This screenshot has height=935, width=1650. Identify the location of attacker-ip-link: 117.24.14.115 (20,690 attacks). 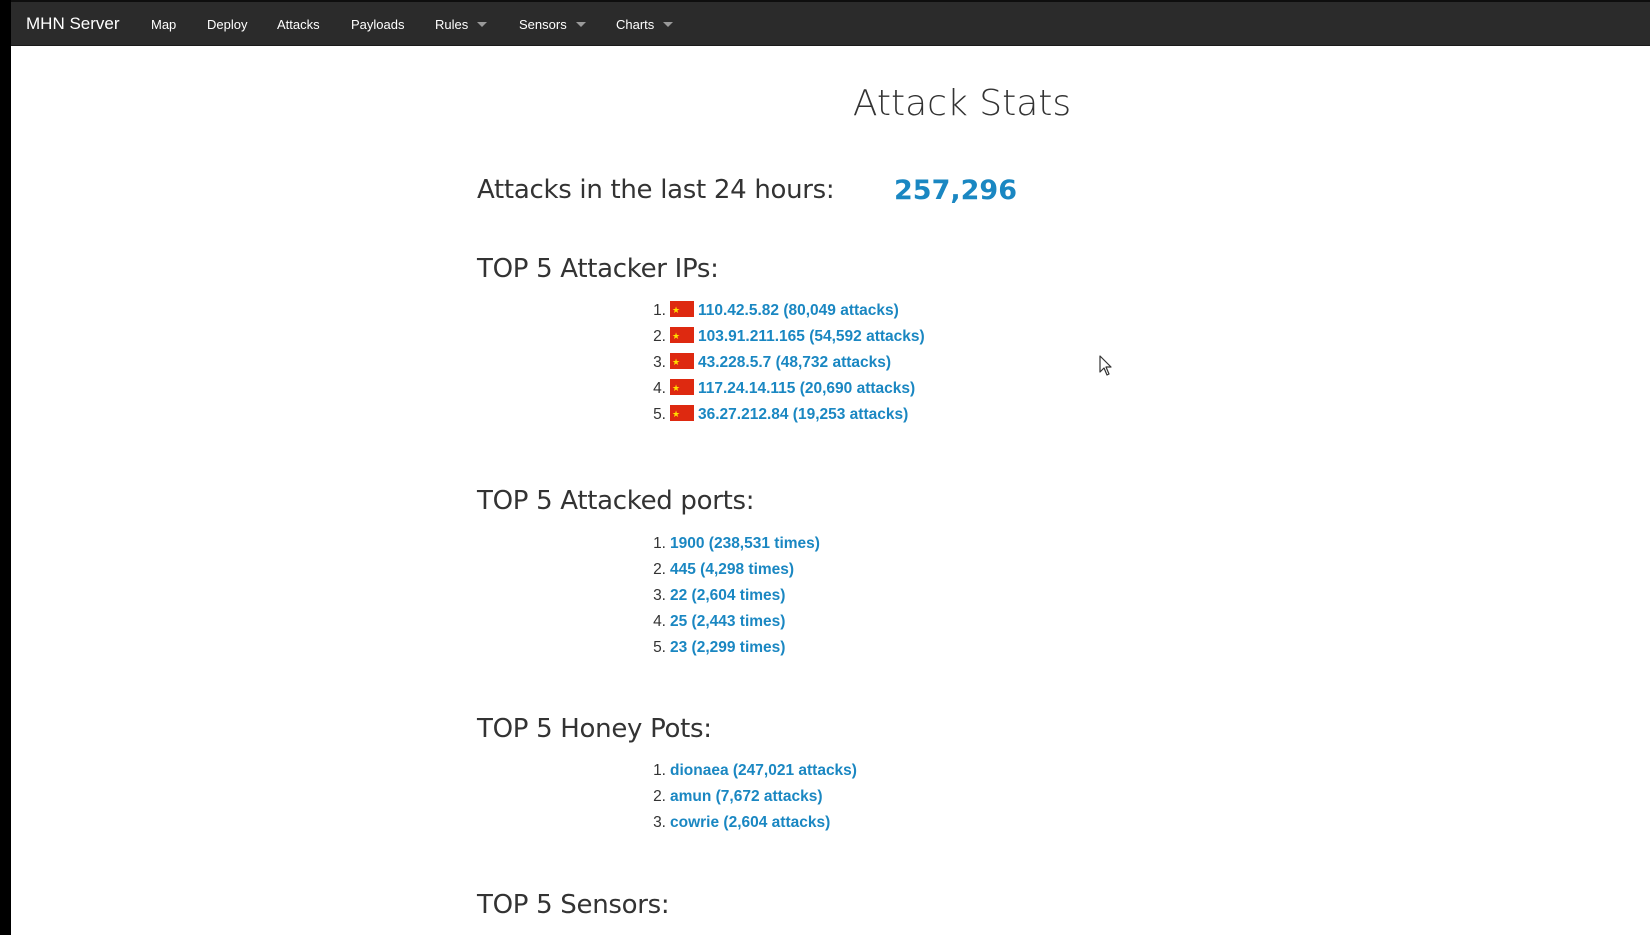
(806, 388).